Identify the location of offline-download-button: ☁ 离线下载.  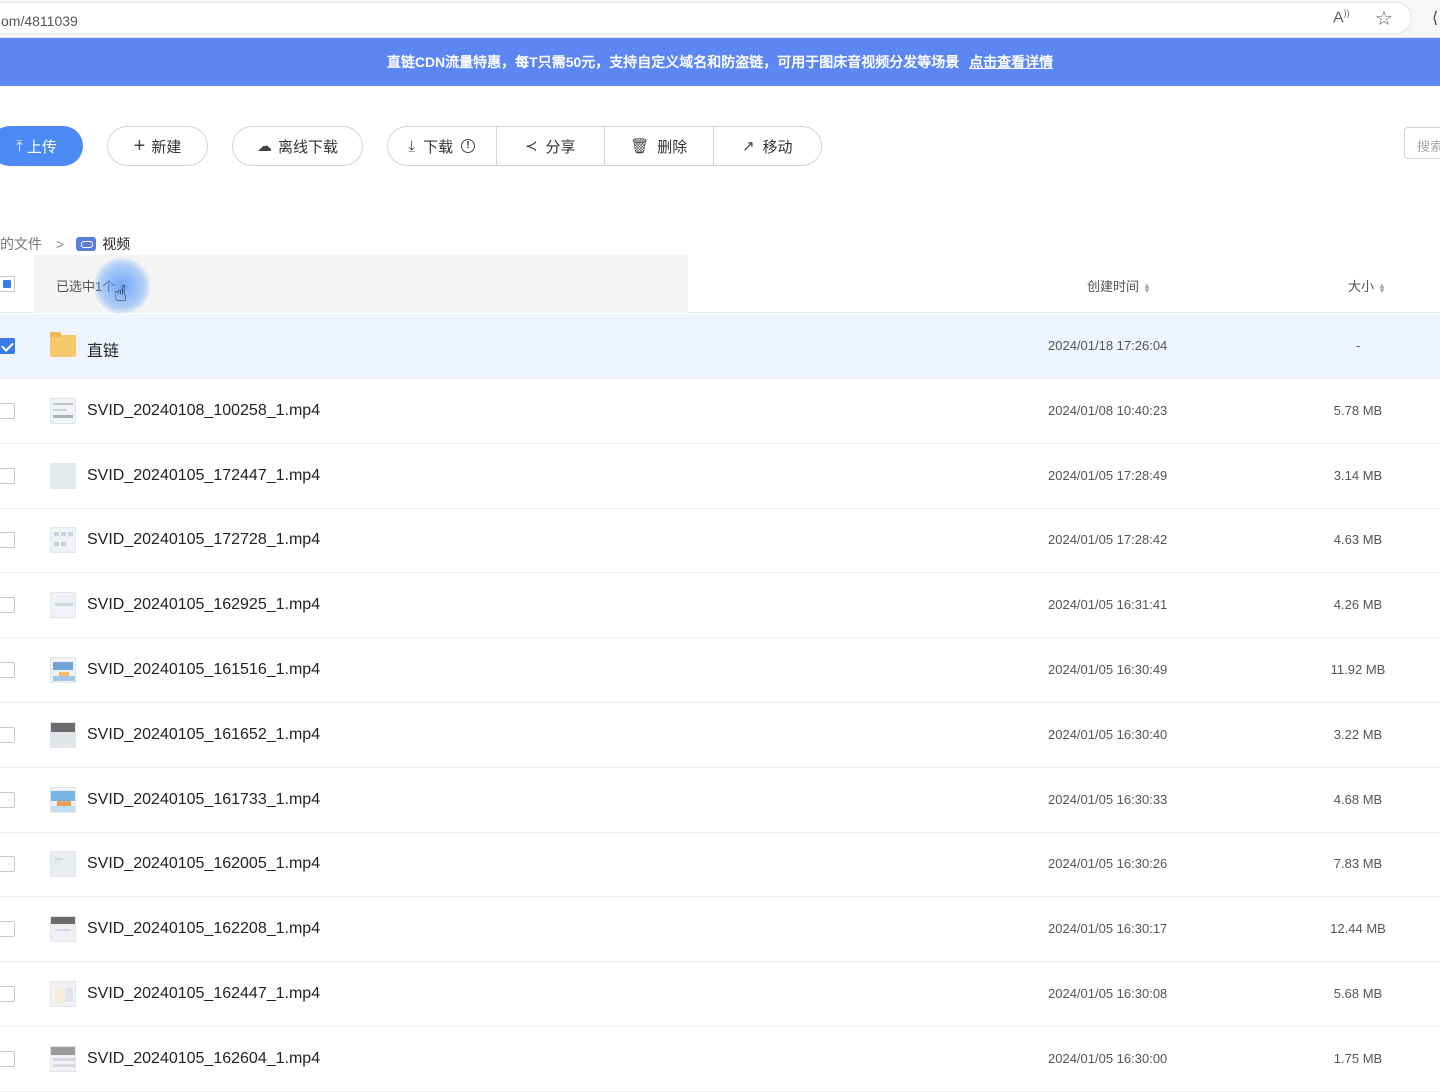
(297, 146).